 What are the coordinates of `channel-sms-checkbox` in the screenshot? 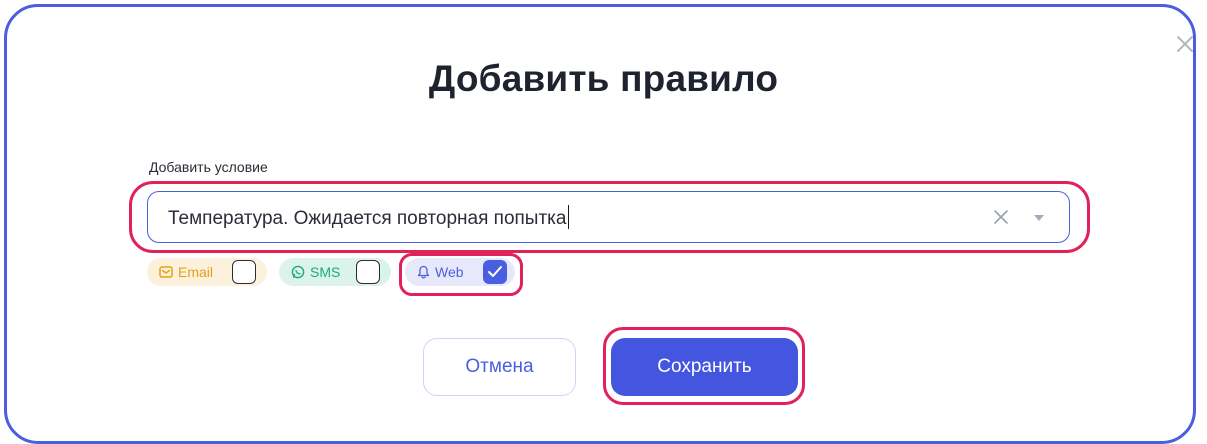 It's located at (368, 272).